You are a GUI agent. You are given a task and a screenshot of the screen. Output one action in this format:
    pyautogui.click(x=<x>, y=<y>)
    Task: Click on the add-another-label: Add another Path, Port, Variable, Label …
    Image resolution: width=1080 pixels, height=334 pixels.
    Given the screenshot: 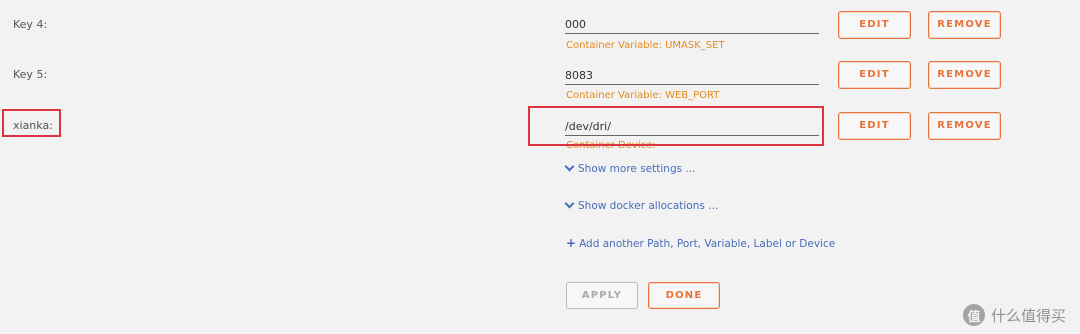 What is the action you would take?
    pyautogui.click(x=707, y=244)
    